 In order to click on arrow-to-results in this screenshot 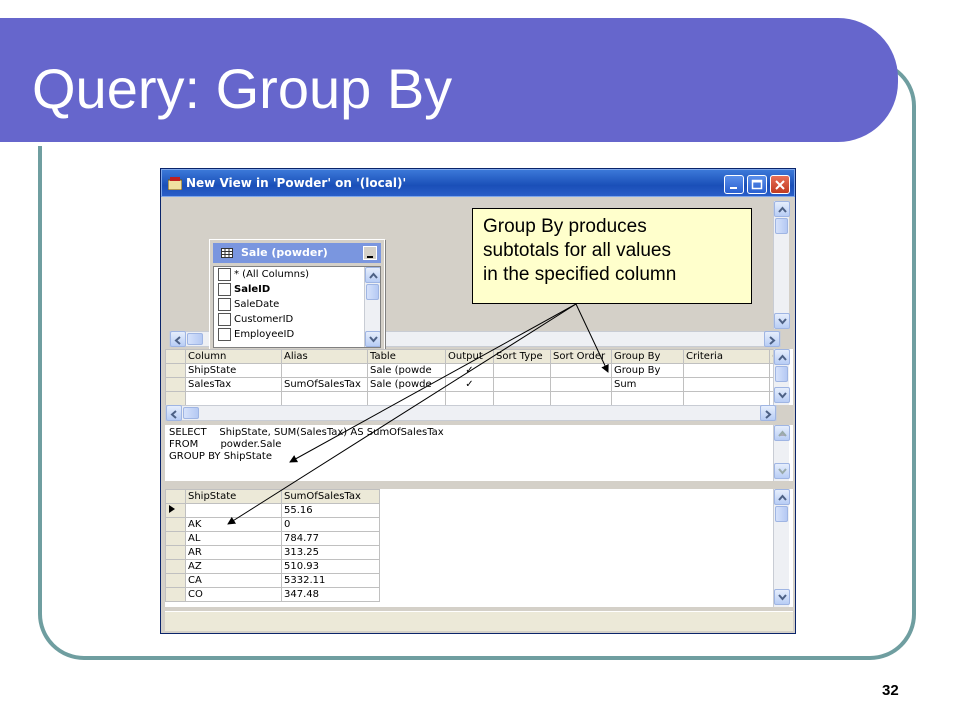, I will do `click(402, 414)`.